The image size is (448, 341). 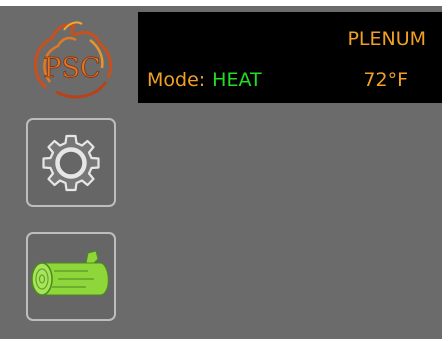 I want to click on psc-logo: PSC, so click(x=72, y=60).